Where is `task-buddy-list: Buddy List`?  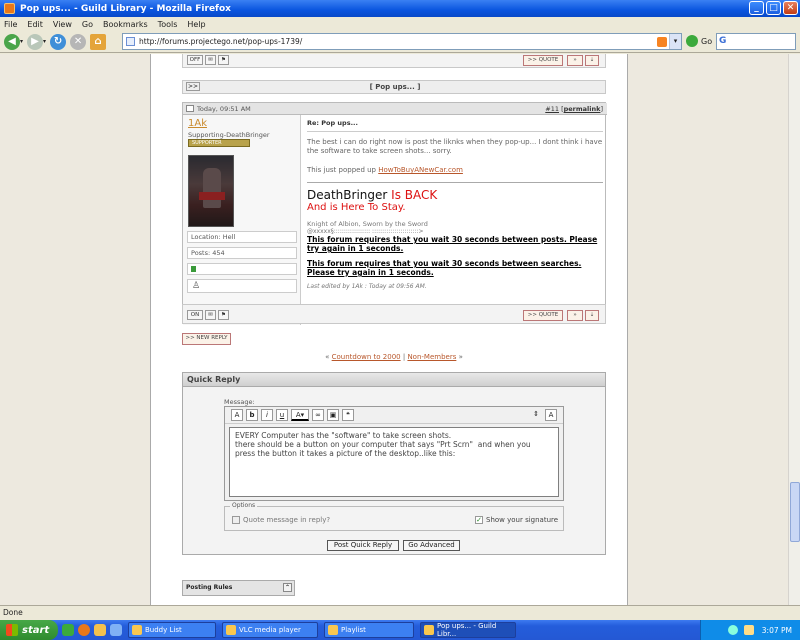
task-buddy-list: Buddy List is located at coordinates (172, 630).